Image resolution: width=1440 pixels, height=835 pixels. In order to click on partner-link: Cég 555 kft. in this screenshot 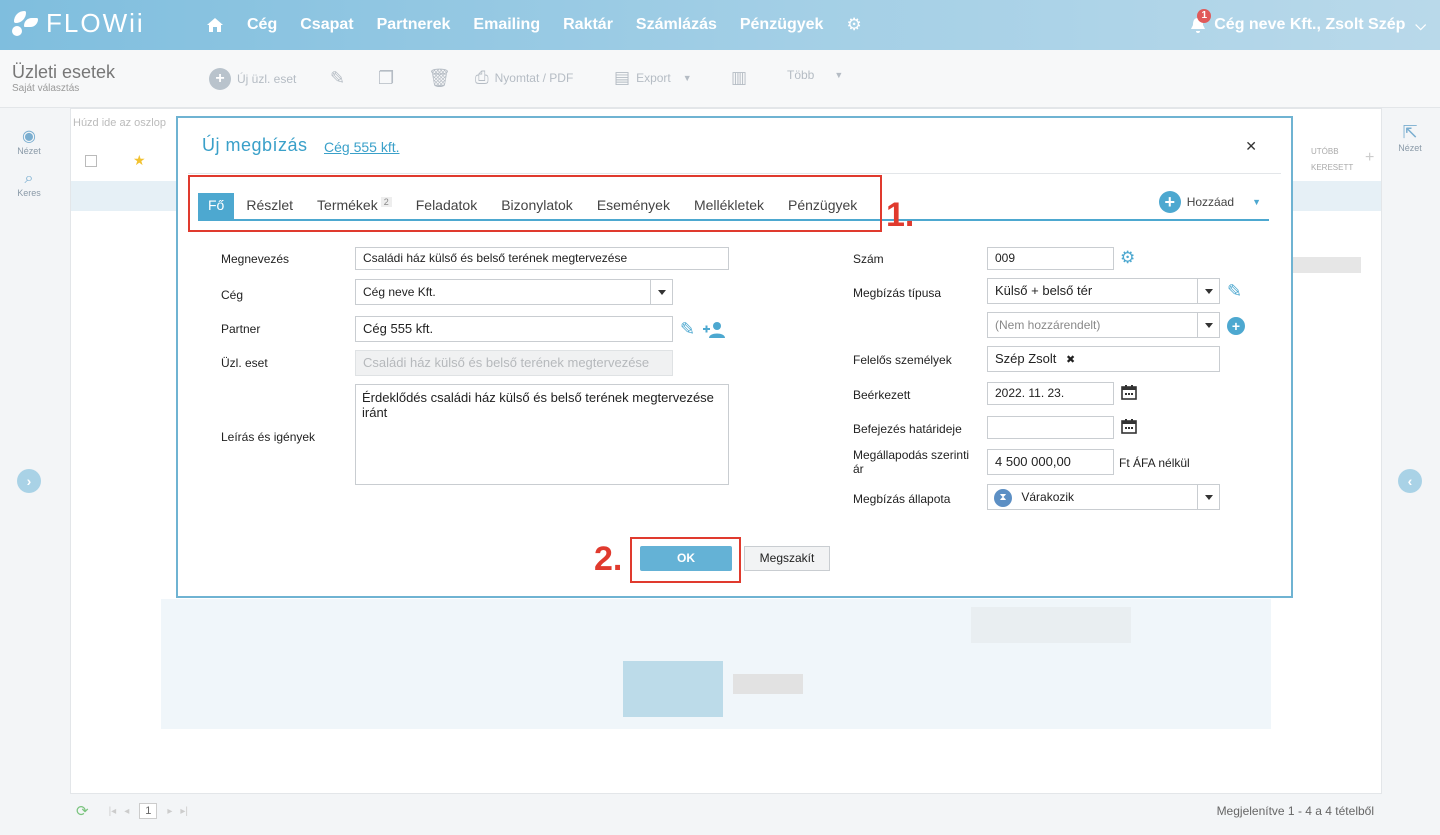, I will do `click(362, 147)`.